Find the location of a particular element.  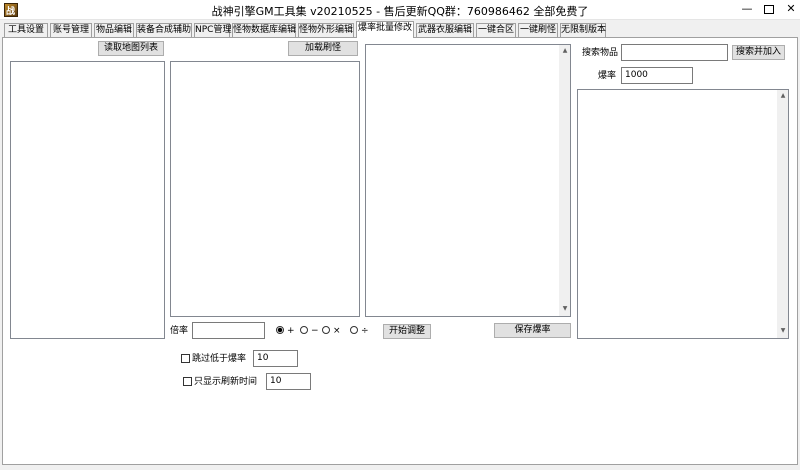

tab-drop-rate-batch: 爆率批量修改 is located at coordinates (385, 29).